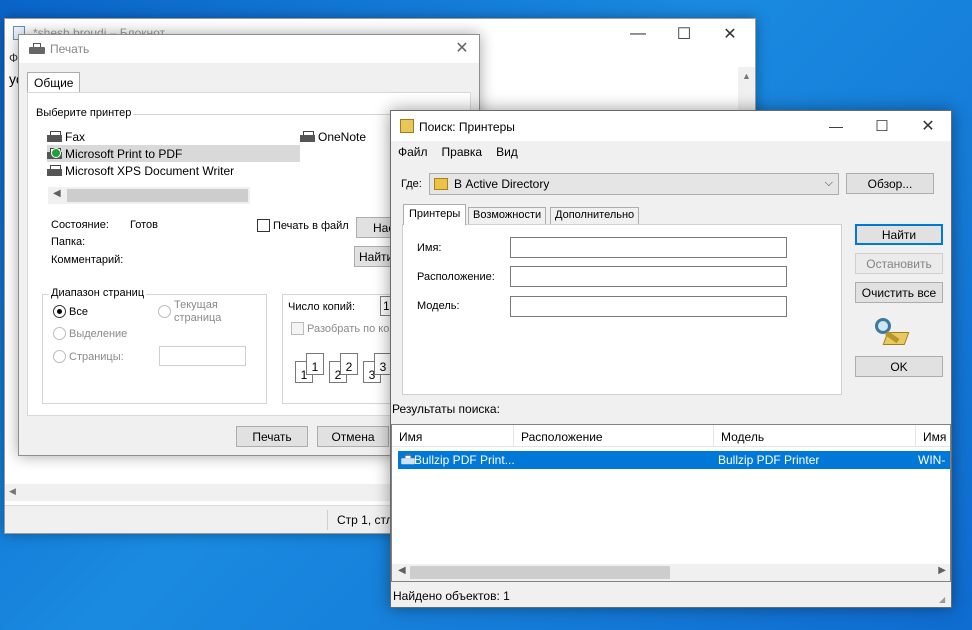  What do you see at coordinates (413, 153) in the screenshot?
I see `menu-file: Файл` at bounding box center [413, 153].